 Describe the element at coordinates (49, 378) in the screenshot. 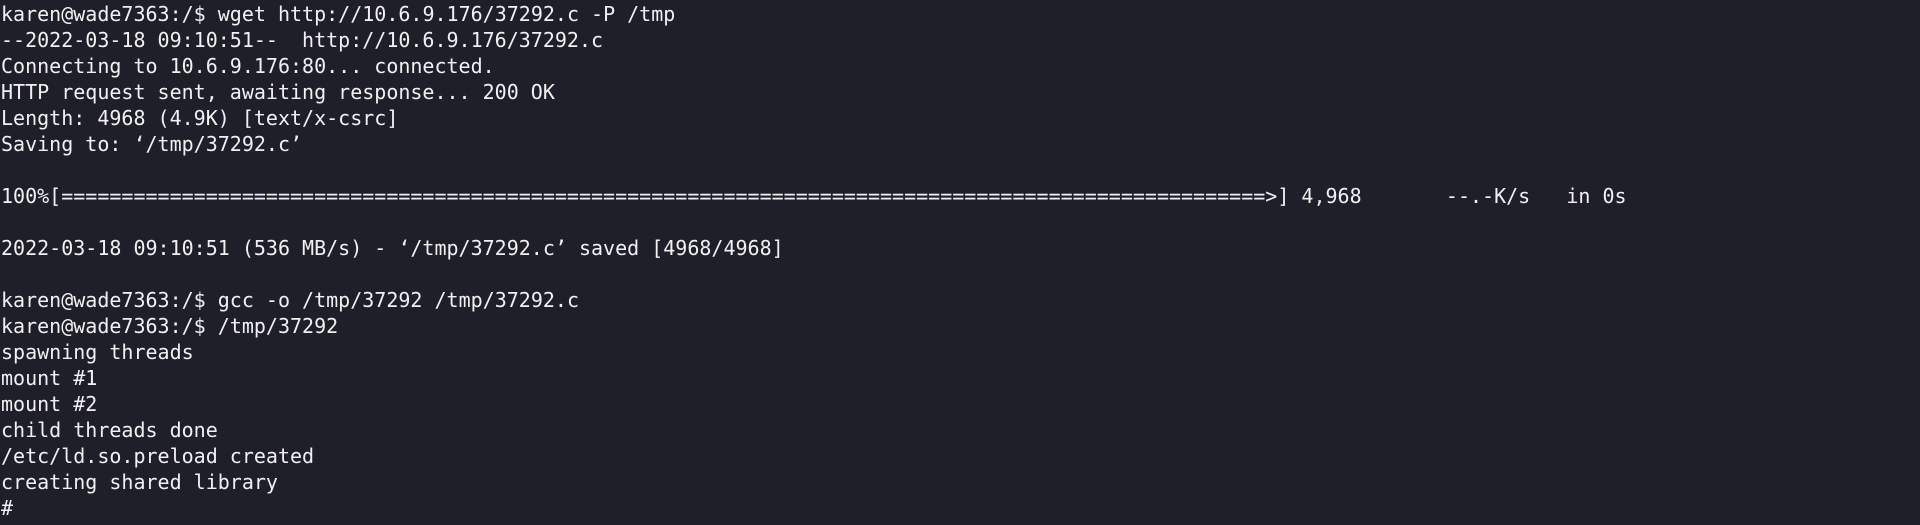

I see `terminal-line-15: mount #1` at that location.